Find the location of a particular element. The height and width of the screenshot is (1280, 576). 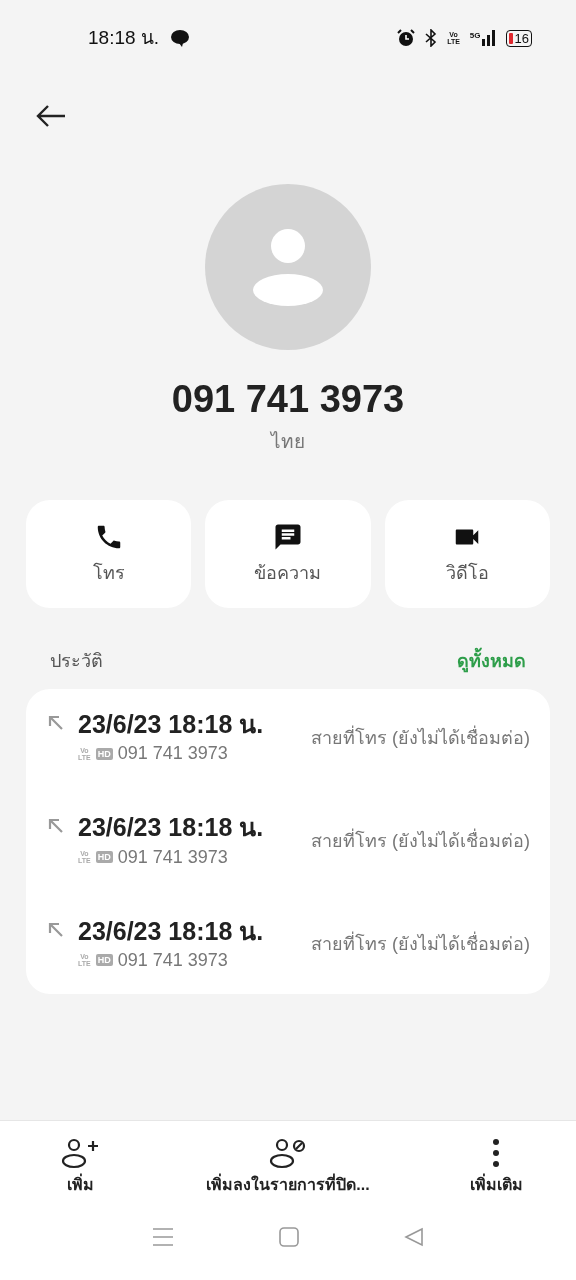

bluetooth-icon is located at coordinates (431, 38).